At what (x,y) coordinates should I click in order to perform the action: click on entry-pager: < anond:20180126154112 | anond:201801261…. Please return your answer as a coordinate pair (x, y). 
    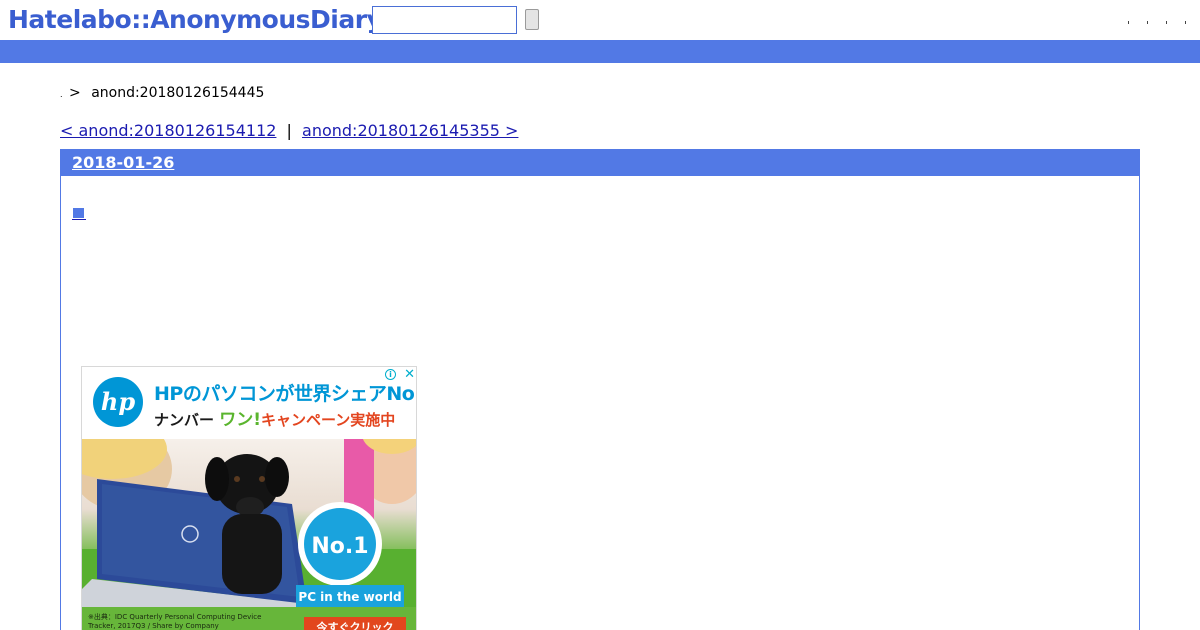
    Looking at the image, I should click on (289, 130).